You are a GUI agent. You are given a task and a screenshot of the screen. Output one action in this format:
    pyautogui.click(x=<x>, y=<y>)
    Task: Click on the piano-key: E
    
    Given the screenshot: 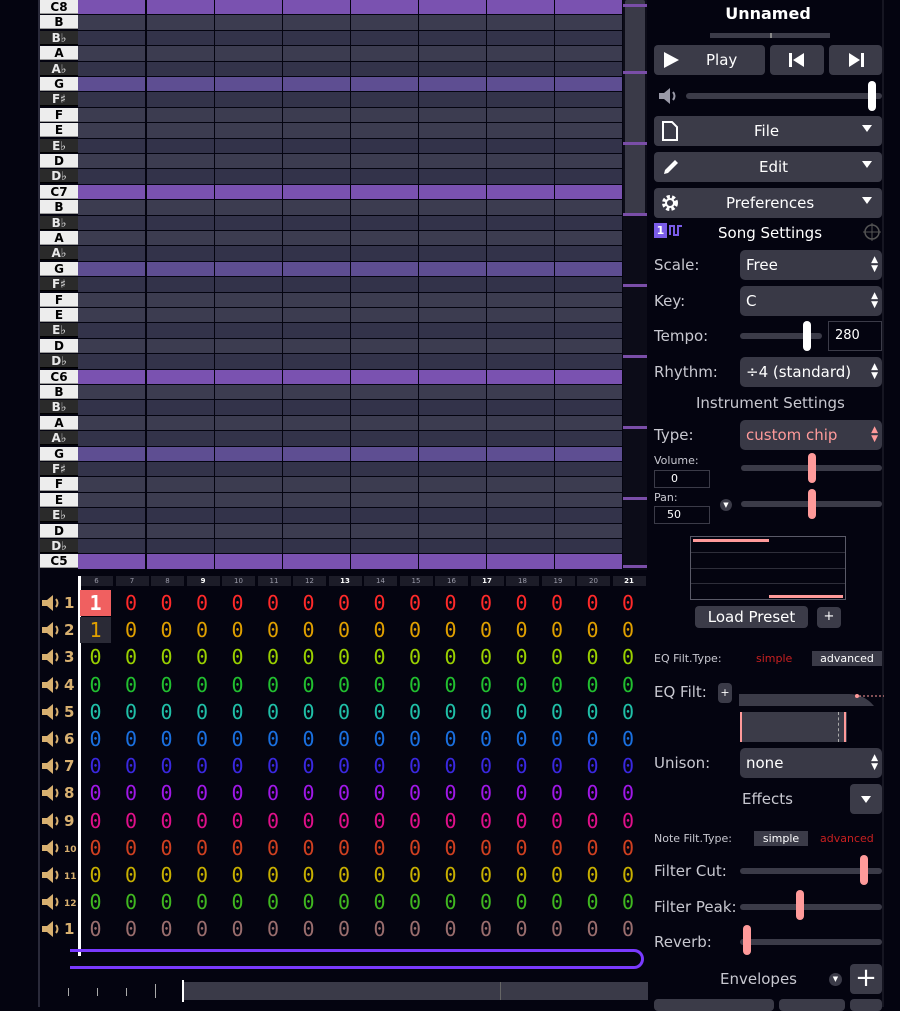 What is the action you would take?
    pyautogui.click(x=59, y=130)
    